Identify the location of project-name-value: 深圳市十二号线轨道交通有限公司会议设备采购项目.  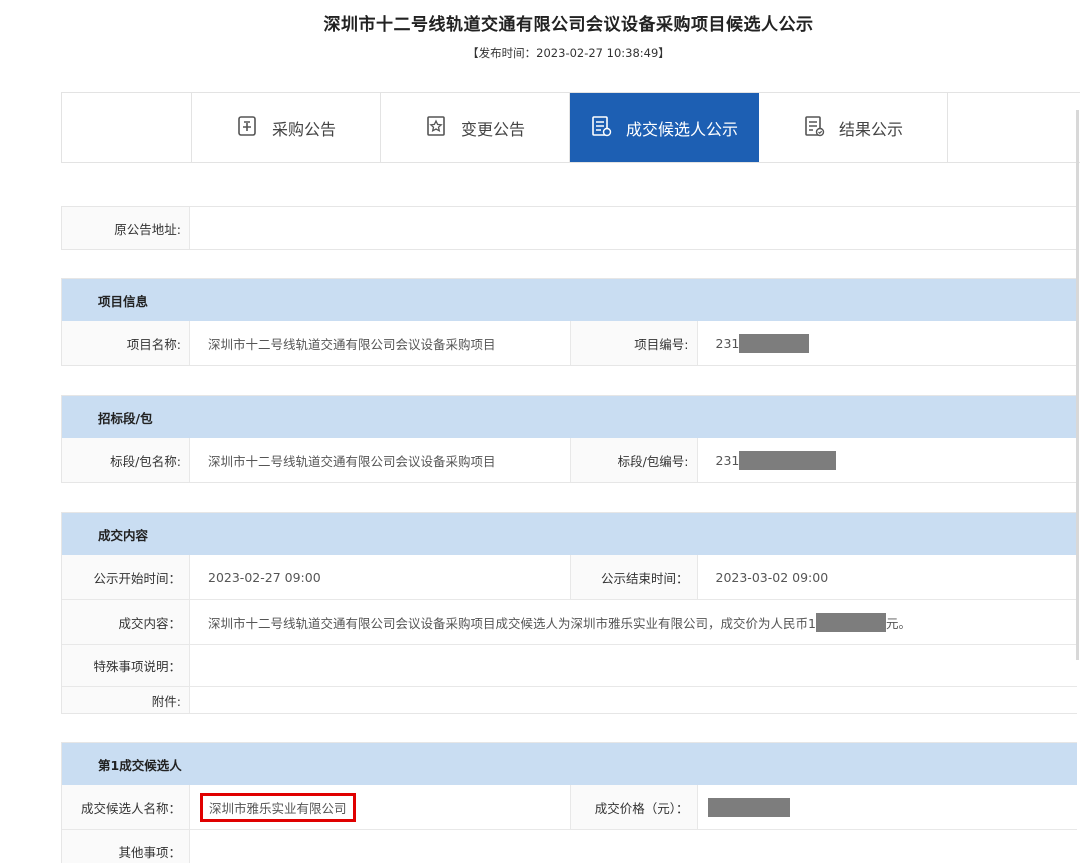
(352, 344).